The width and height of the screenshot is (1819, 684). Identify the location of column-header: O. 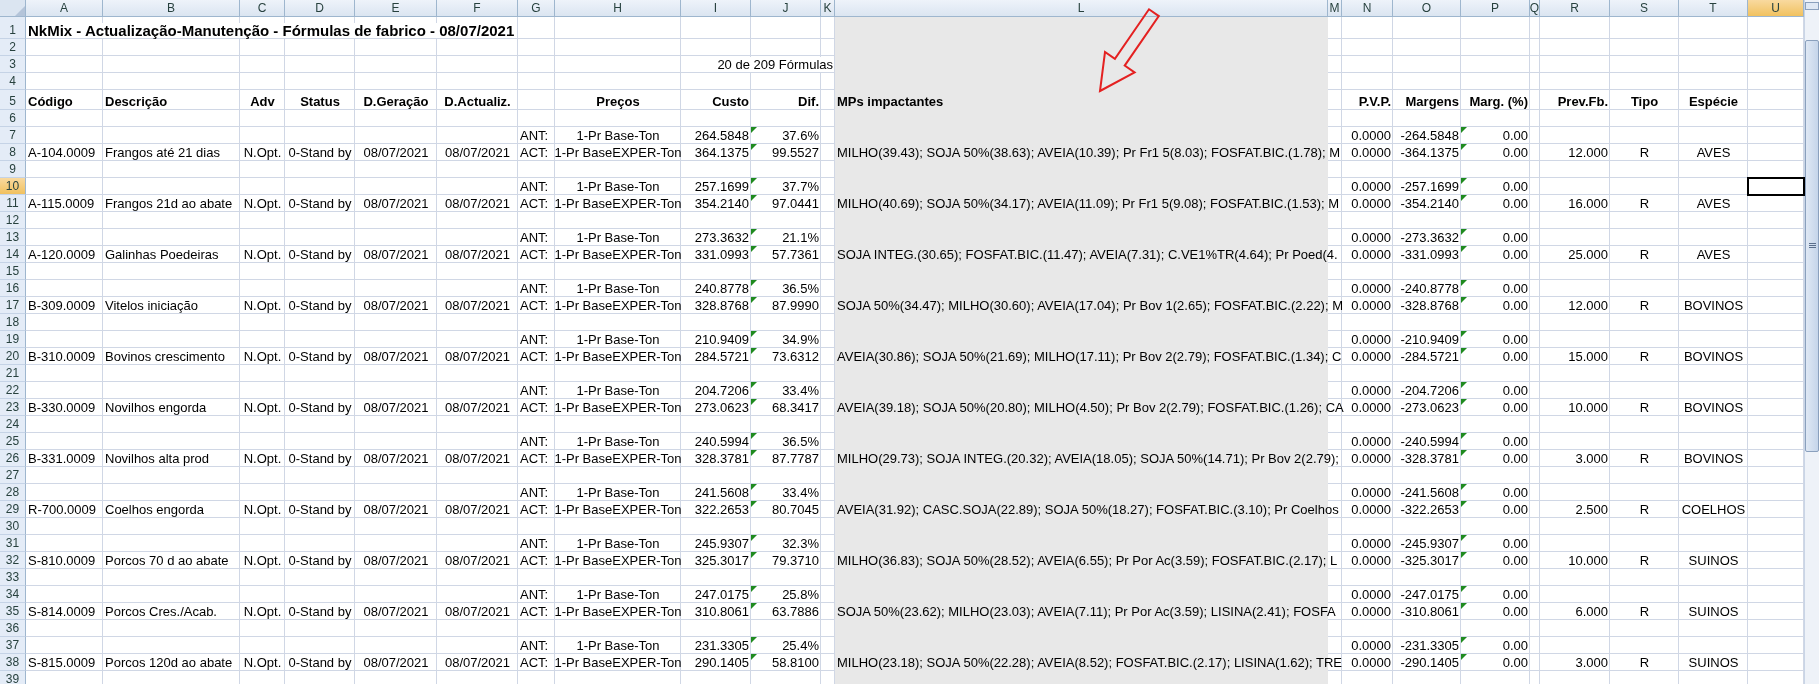
(1427, 8).